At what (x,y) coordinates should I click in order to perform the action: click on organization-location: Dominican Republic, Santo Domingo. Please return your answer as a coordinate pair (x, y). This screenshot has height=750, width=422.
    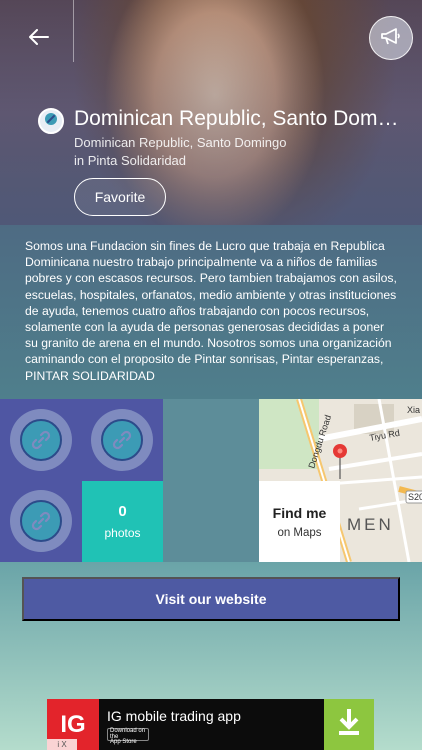
    Looking at the image, I should click on (180, 142).